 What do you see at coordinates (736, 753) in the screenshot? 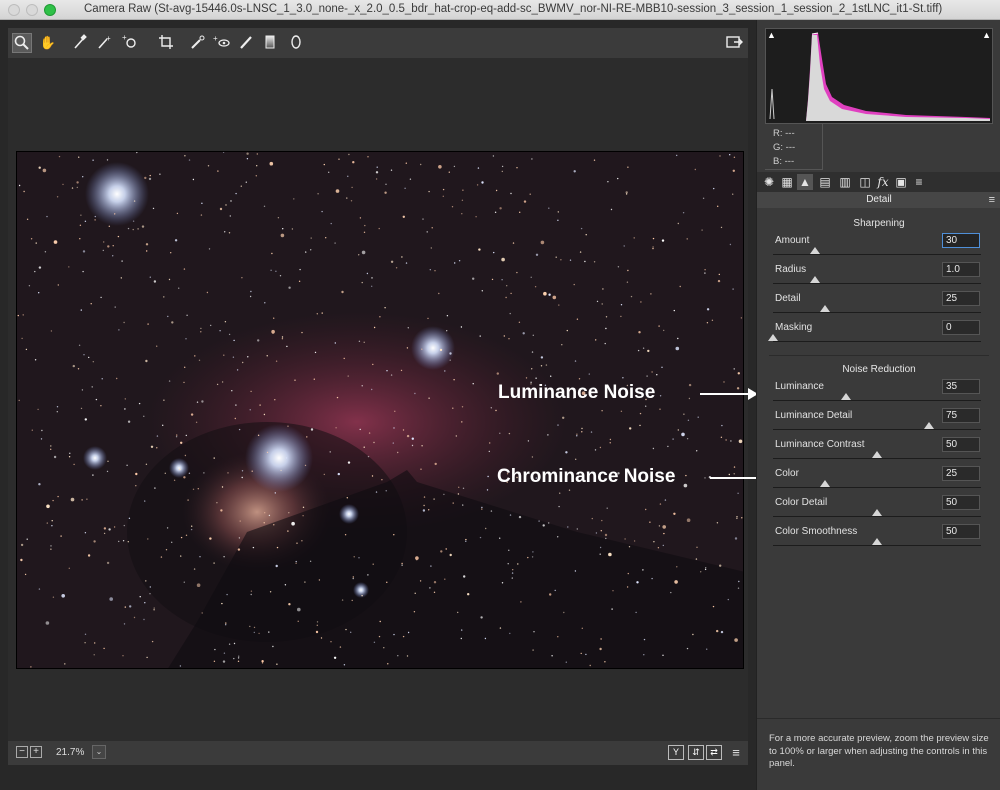
I see `view-settings-icon: ≡` at bounding box center [736, 753].